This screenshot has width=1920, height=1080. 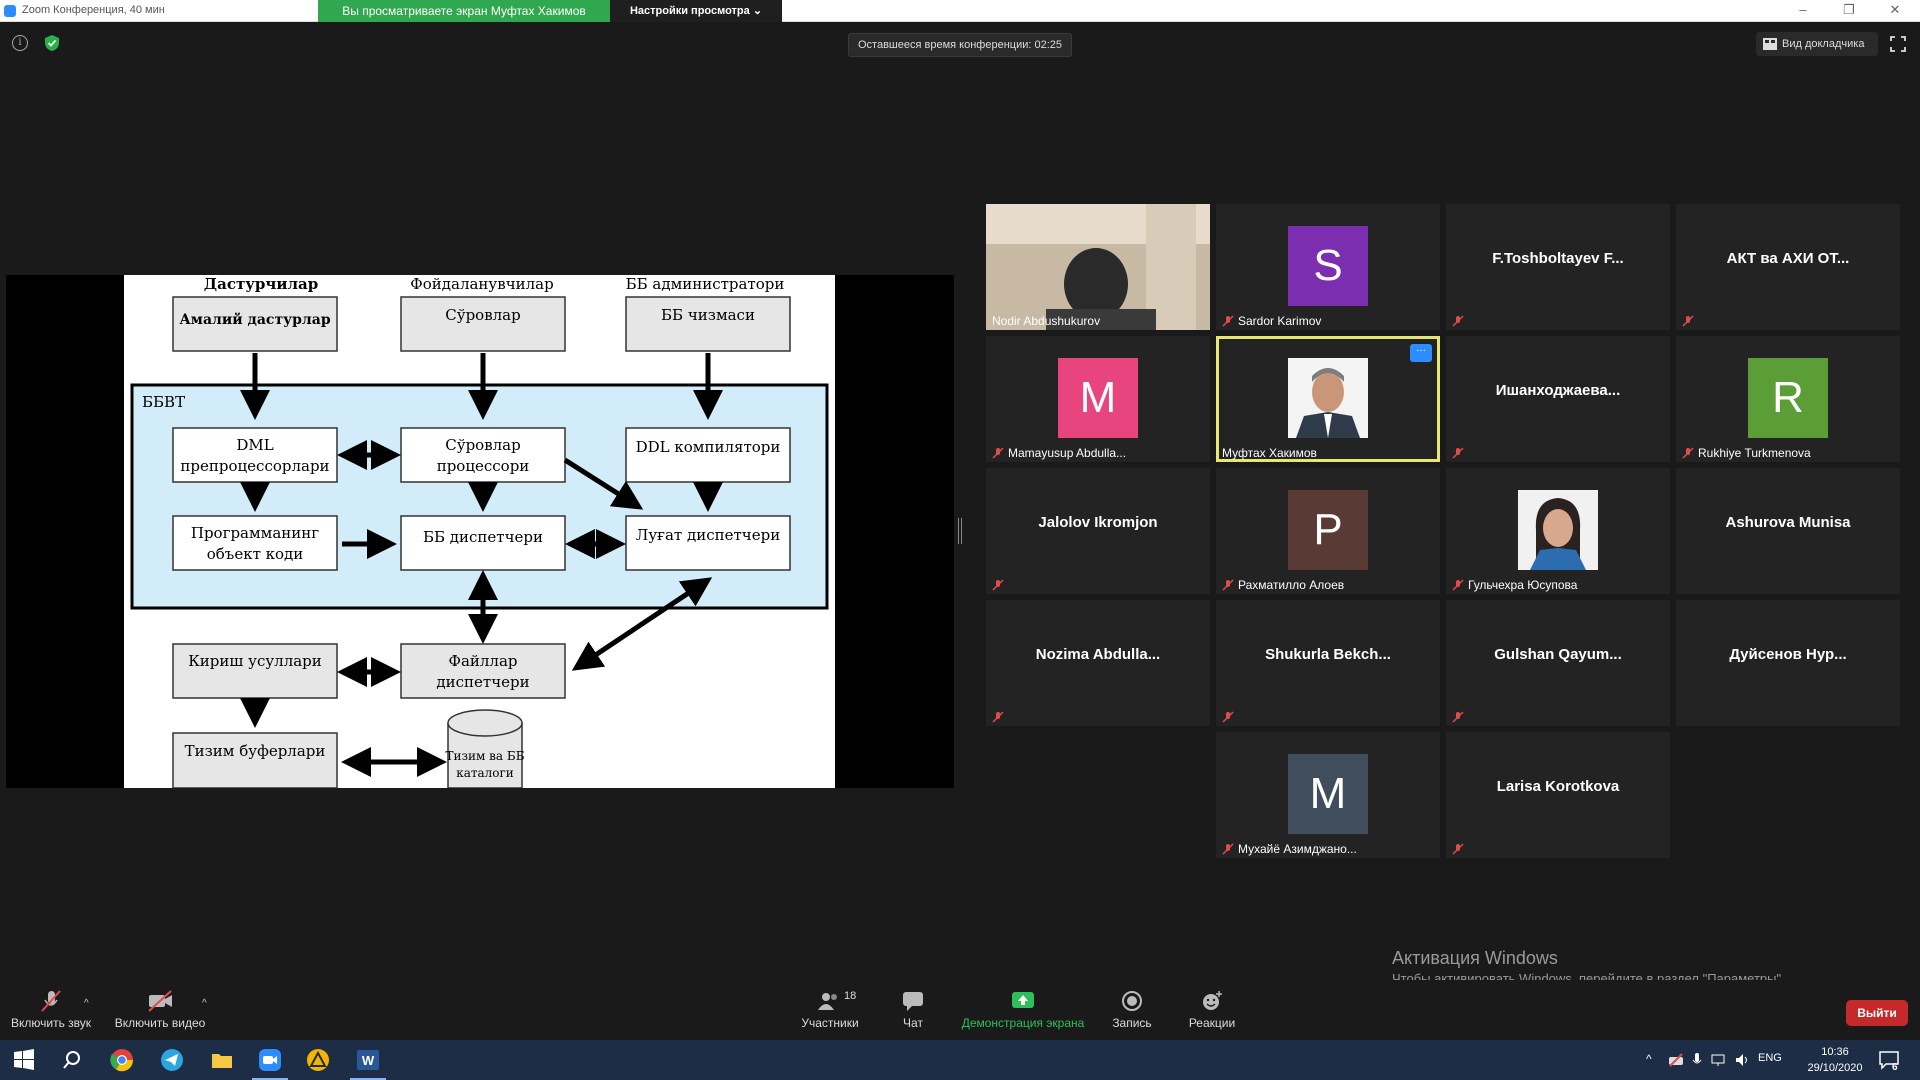 What do you see at coordinates (1898, 44) in the screenshot?
I see `fullscreen-icon` at bounding box center [1898, 44].